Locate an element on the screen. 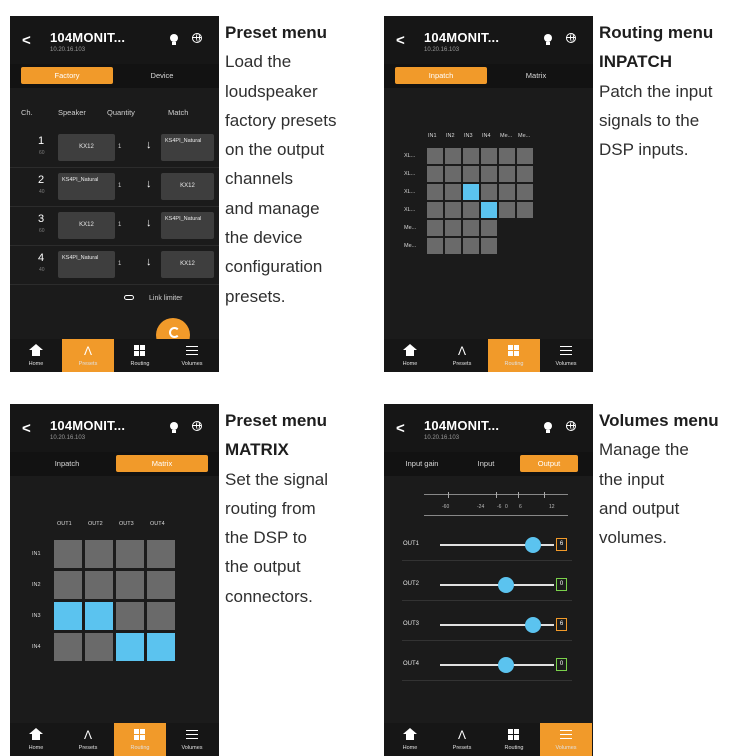 The image size is (738, 756). presets-icon: Λ is located at coordinates (87, 351).